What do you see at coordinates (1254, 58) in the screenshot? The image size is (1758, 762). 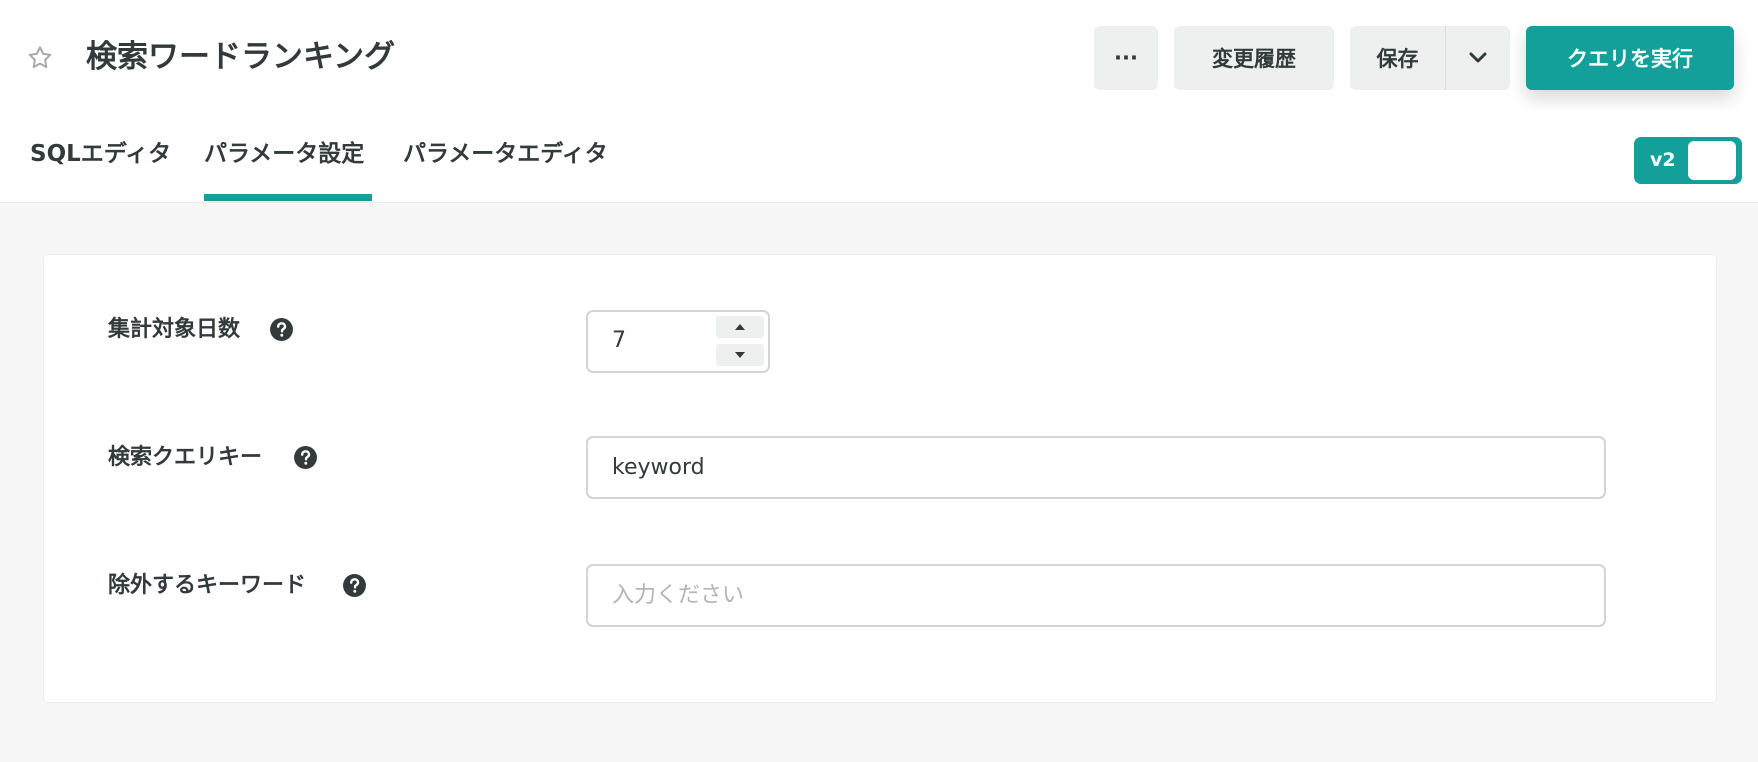 I see `history-button: 変更履歴` at bounding box center [1254, 58].